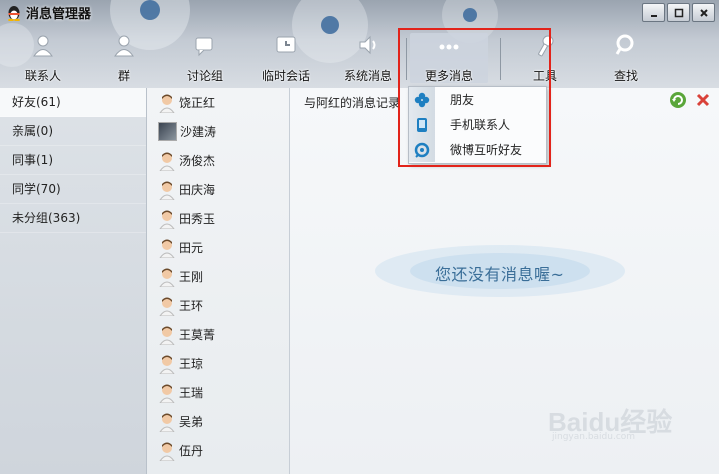 The width and height of the screenshot is (719, 474). What do you see at coordinates (678, 100) in the screenshot?
I see `refresh-icon` at bounding box center [678, 100].